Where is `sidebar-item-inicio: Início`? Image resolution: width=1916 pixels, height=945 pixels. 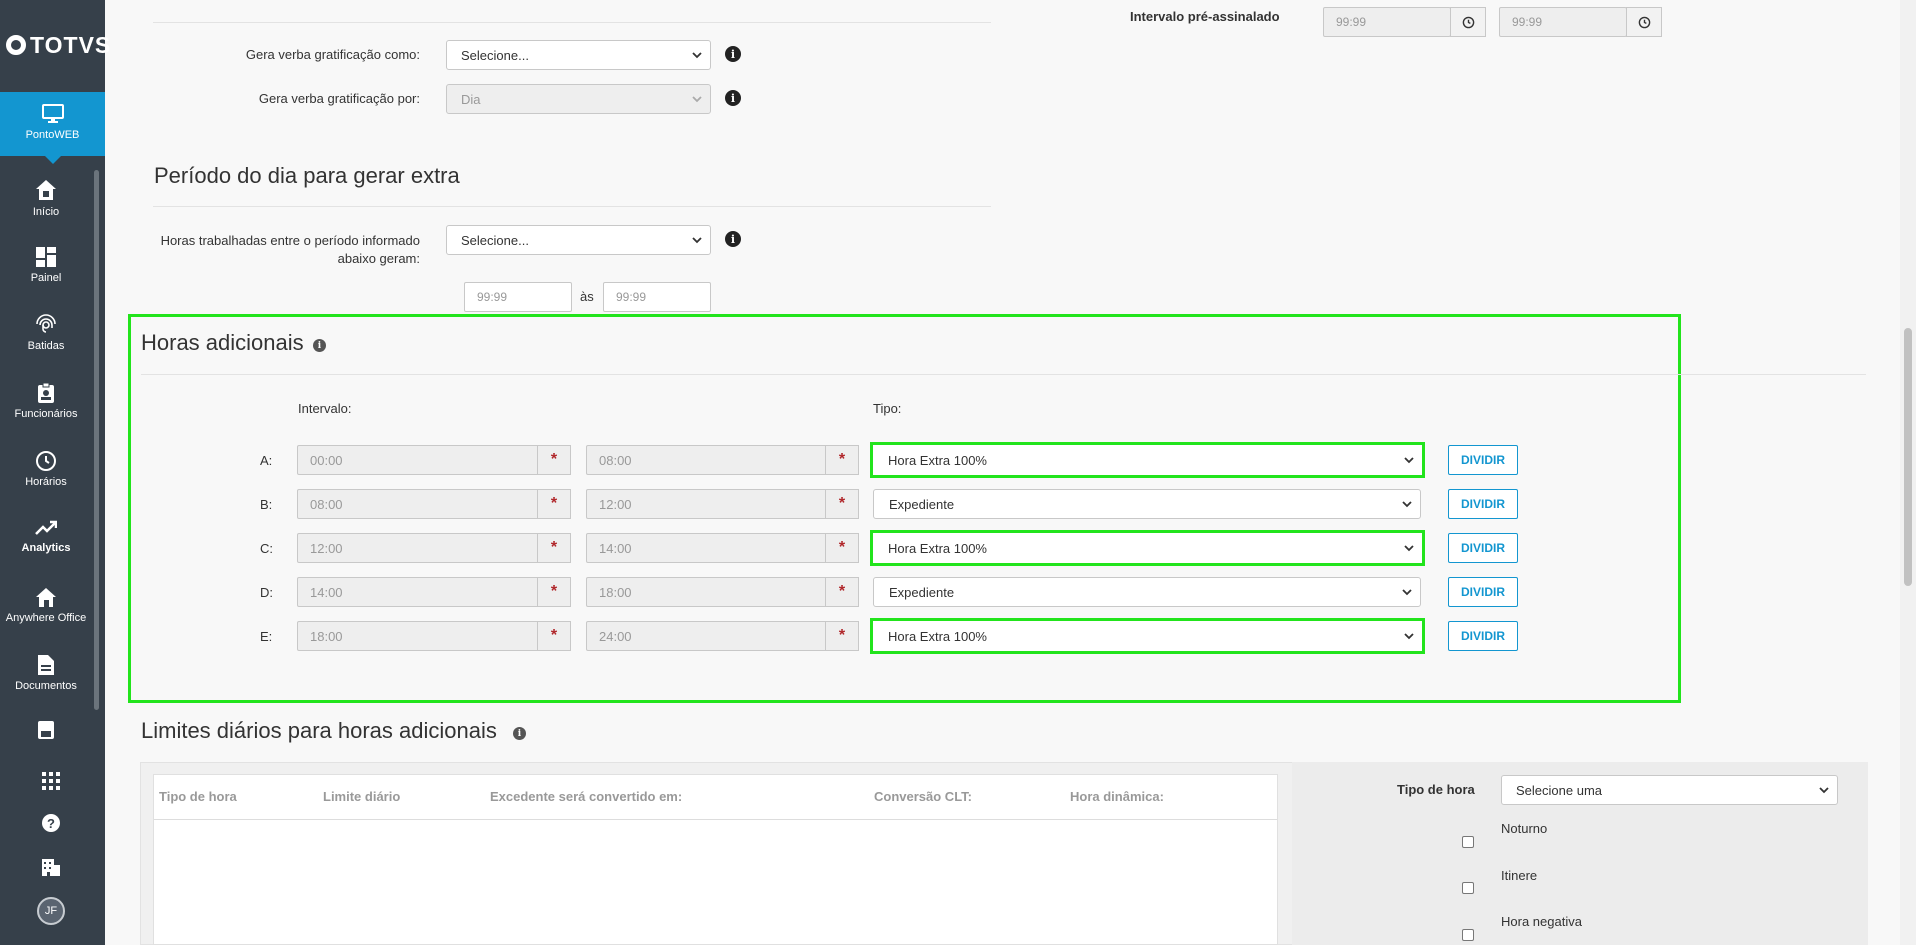 sidebar-item-inicio: Início is located at coordinates (46, 198).